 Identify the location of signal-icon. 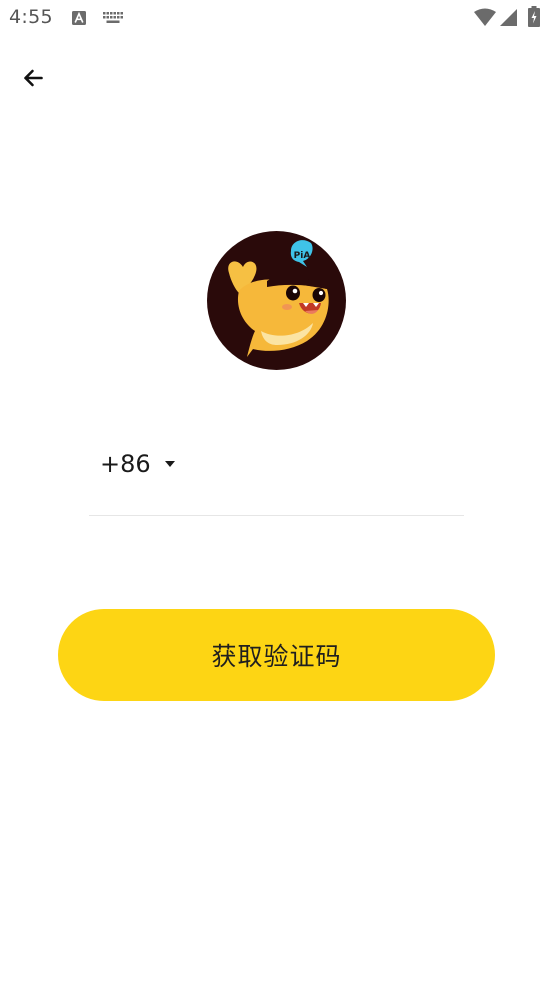
(508, 17).